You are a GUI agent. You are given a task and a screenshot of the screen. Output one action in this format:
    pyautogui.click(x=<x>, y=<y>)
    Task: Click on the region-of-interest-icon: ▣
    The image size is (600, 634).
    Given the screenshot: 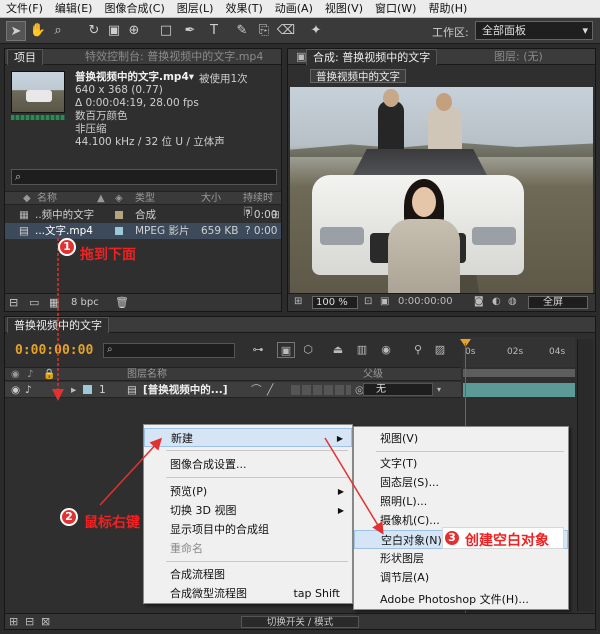 What is the action you would take?
    pyautogui.click(x=384, y=301)
    